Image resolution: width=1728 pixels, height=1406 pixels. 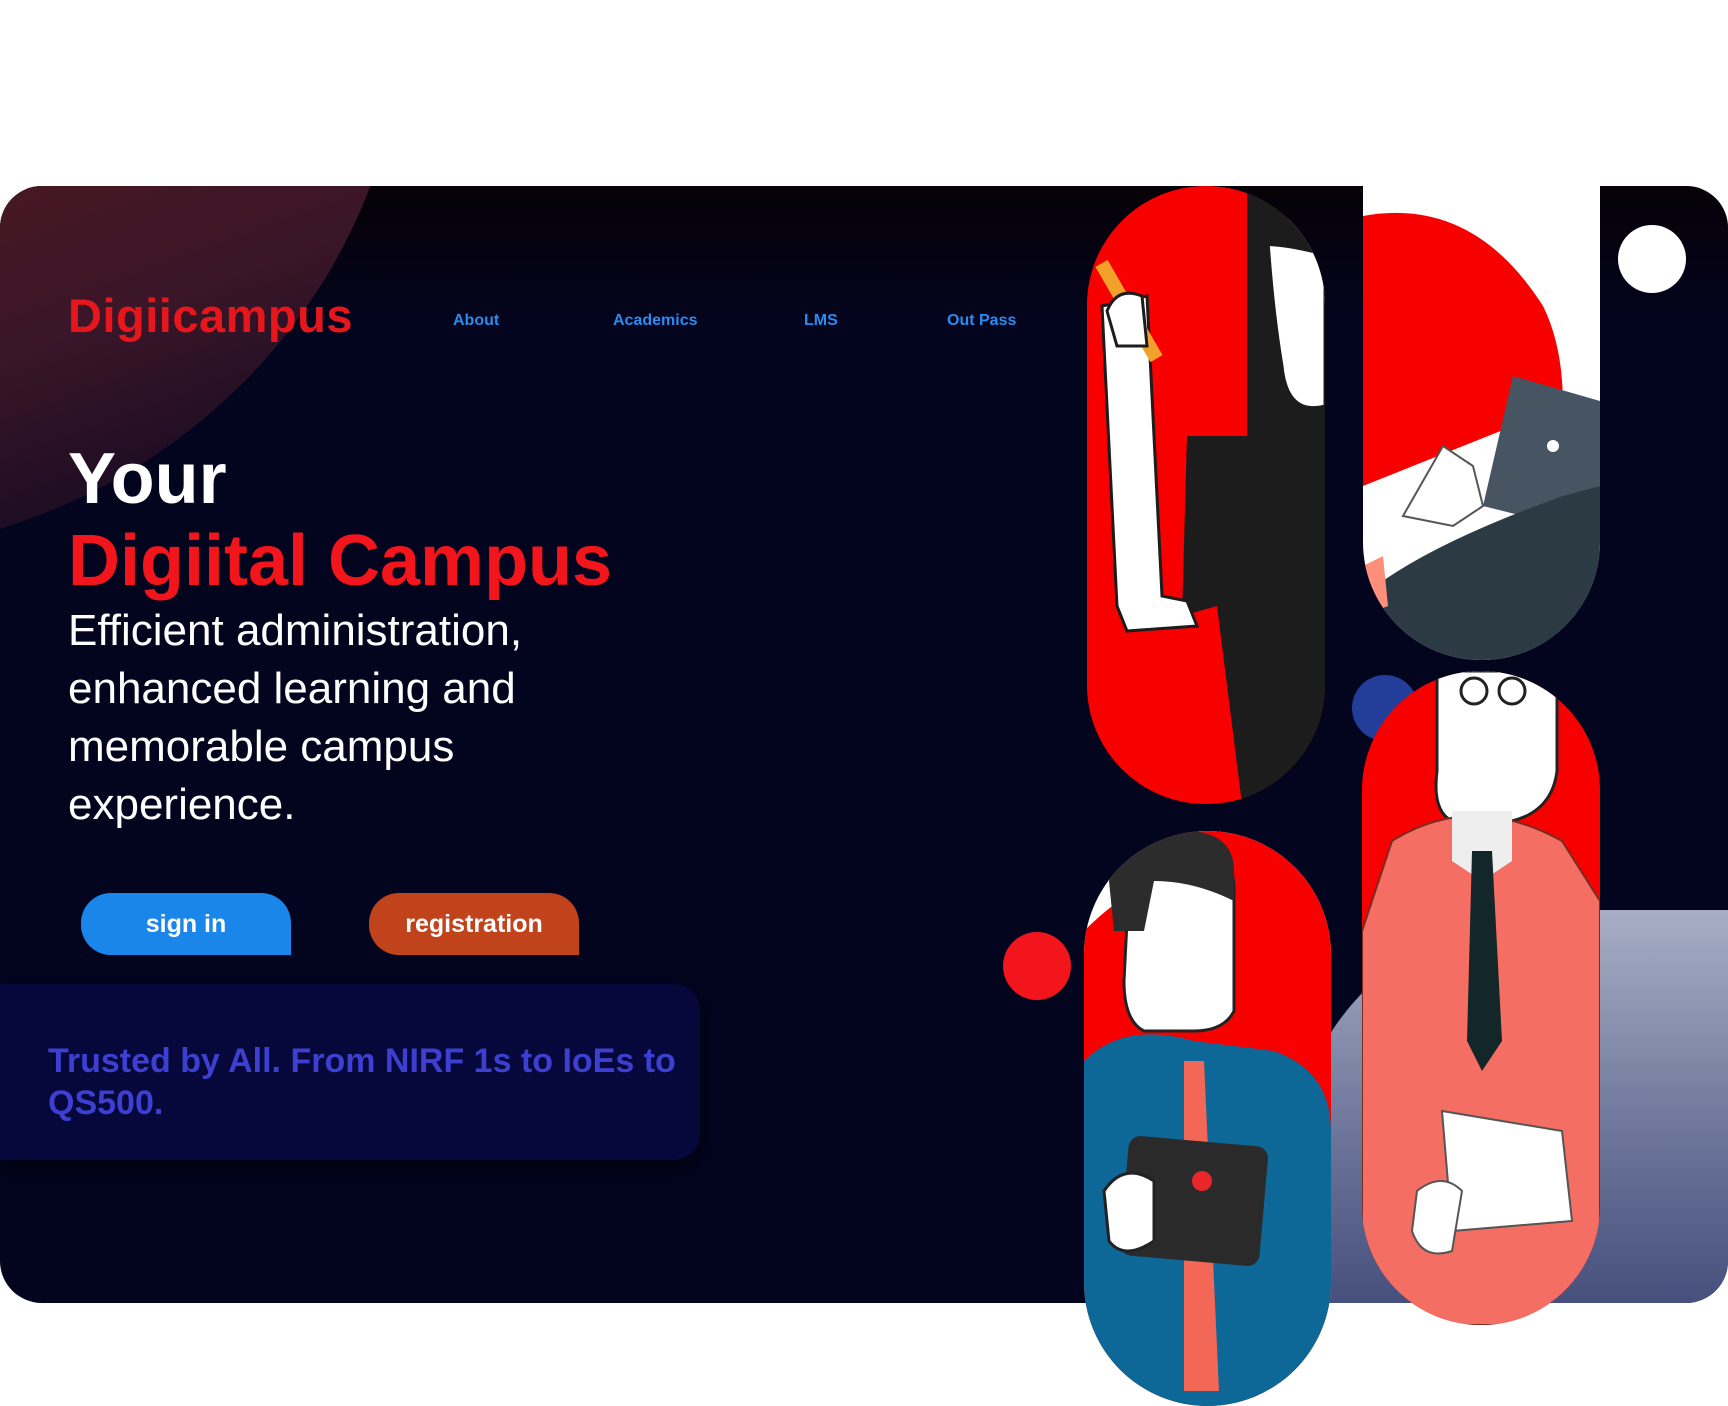 I want to click on white-dot-icon, so click(x=1652, y=259).